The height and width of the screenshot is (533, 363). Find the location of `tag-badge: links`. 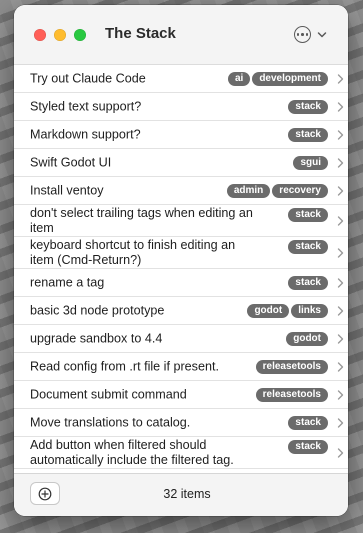

tag-badge: links is located at coordinates (309, 310).